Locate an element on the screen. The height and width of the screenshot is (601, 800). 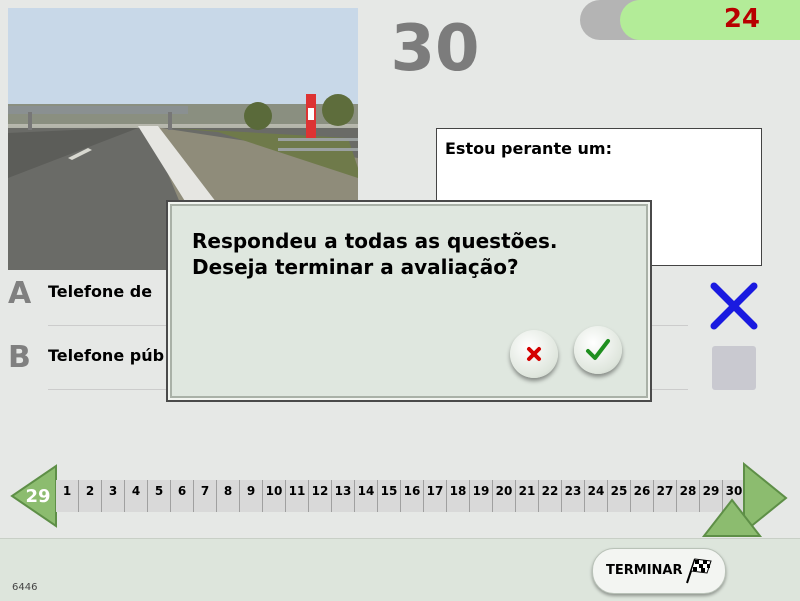
timeline-cell: 1 is located at coordinates (67, 496).